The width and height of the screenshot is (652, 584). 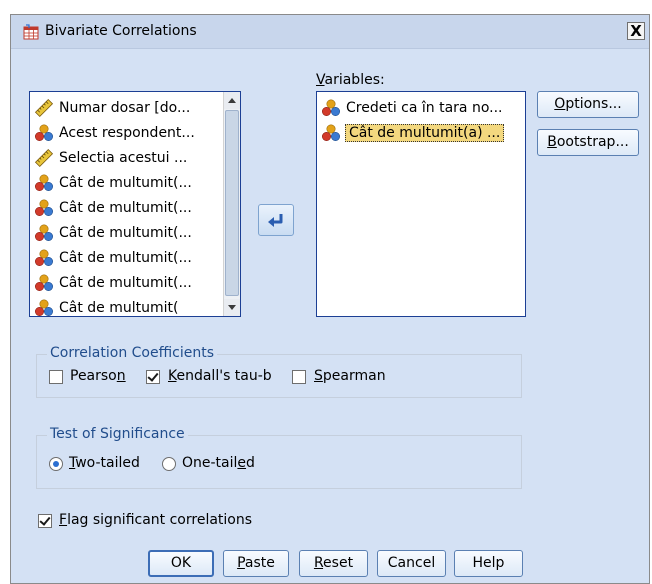 What do you see at coordinates (155, 520) in the screenshot?
I see `flag-significant-label: Flag significant correlations` at bounding box center [155, 520].